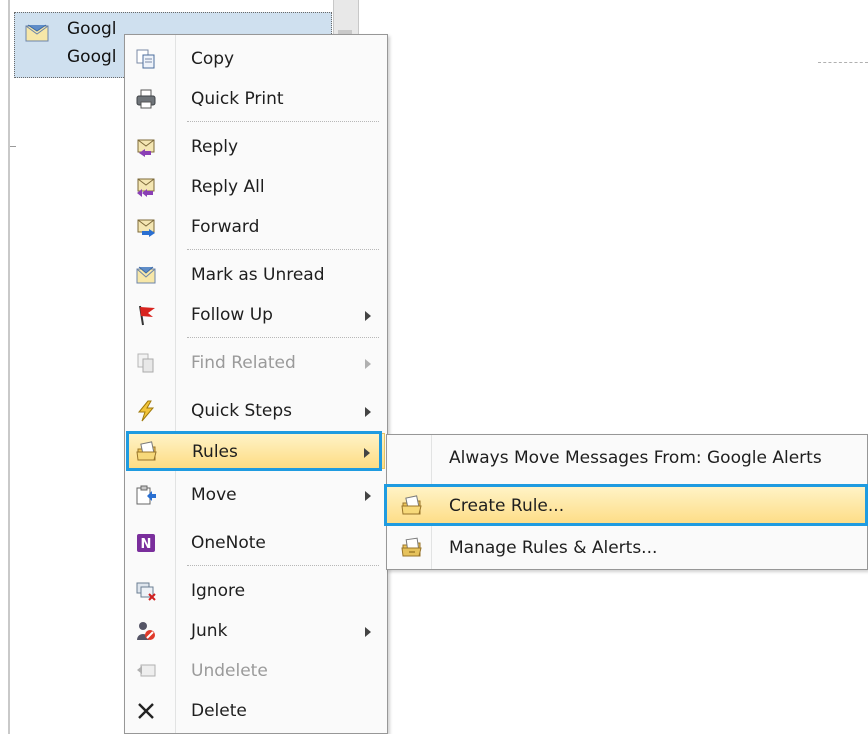 The image size is (868, 734). Describe the element at coordinates (256, 591) in the screenshot. I see `menu-item-ignore: Ignore` at that location.